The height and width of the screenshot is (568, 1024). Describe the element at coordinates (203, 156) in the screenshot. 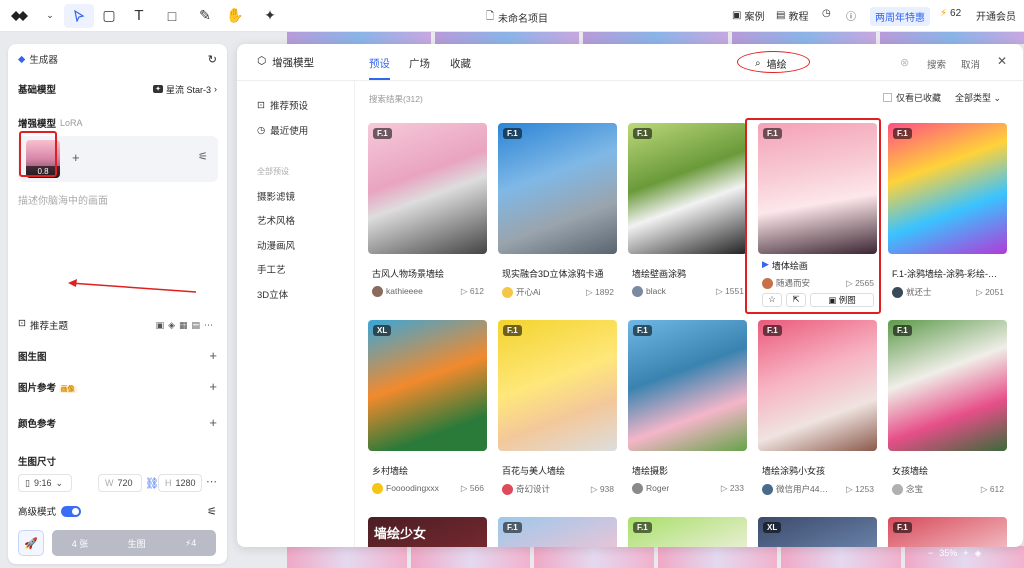

I see `adjust-icon: ⚟` at that location.